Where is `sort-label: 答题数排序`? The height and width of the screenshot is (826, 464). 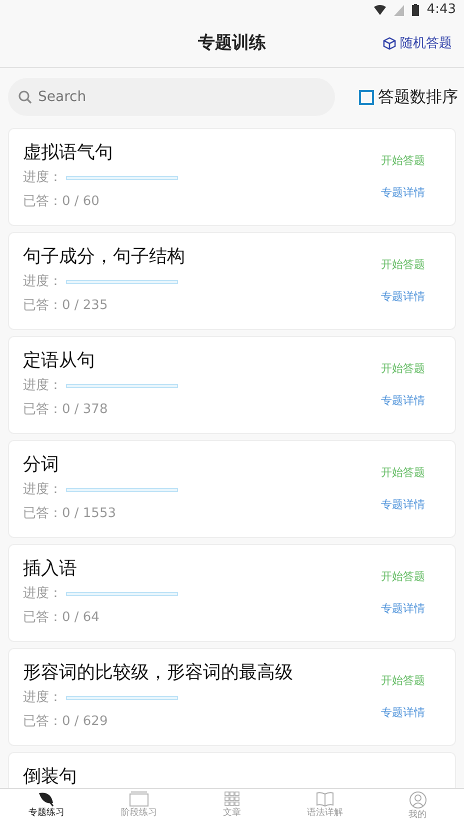
sort-label: 答题数排序 is located at coordinates (418, 97).